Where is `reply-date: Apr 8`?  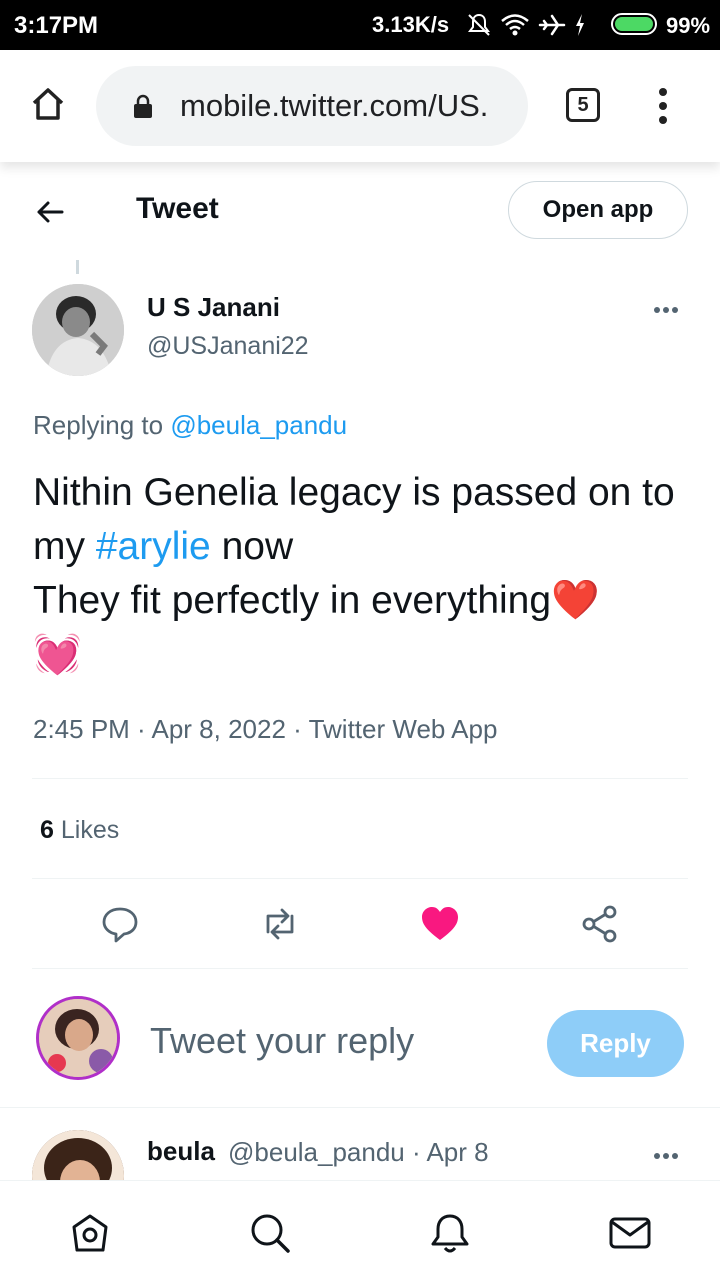
reply-date: Apr 8 is located at coordinates (457, 1152).